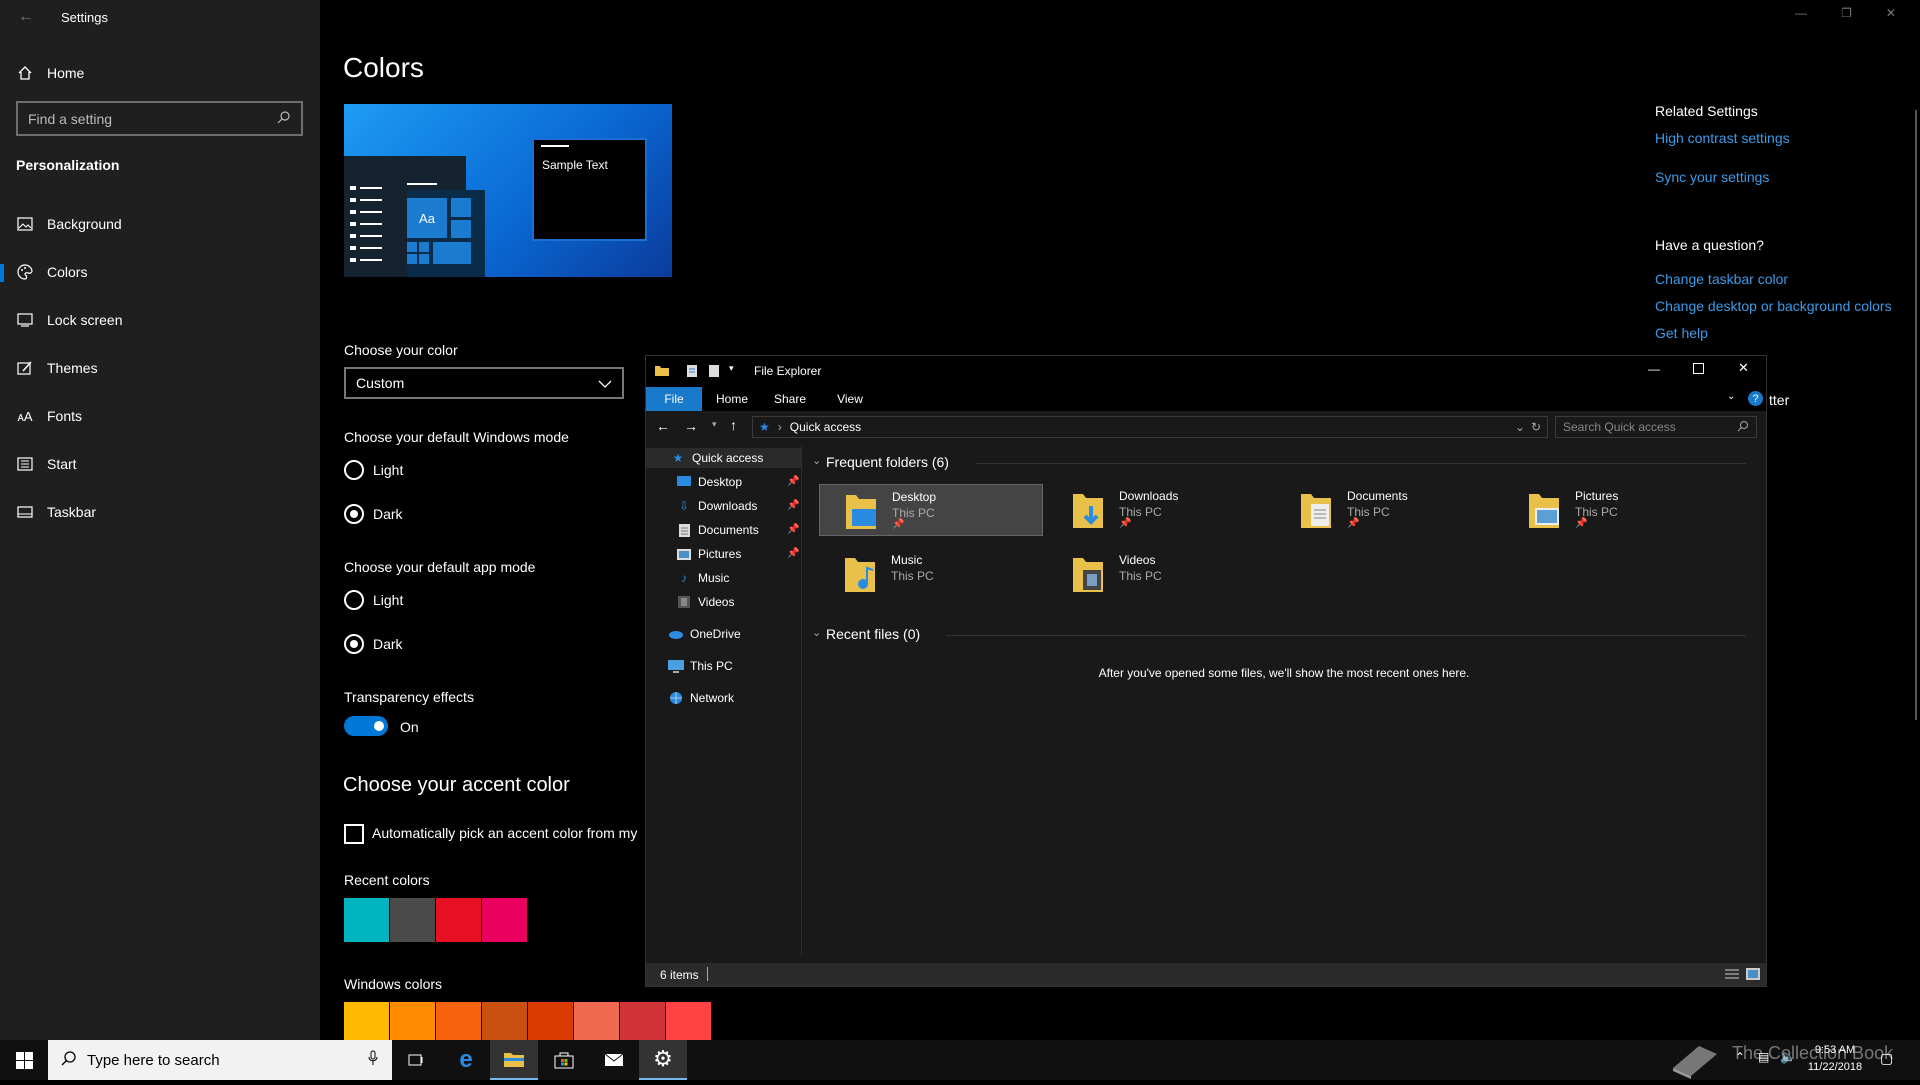 This screenshot has width=1920, height=1085. I want to click on nav-downloads: ⇩ Downloads, so click(716, 506).